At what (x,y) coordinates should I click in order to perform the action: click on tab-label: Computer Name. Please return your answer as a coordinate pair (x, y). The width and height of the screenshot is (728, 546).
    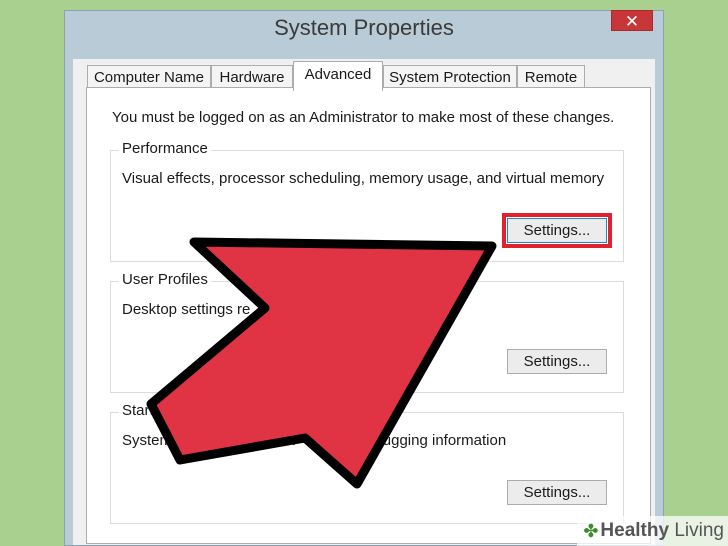
    Looking at the image, I should click on (149, 77).